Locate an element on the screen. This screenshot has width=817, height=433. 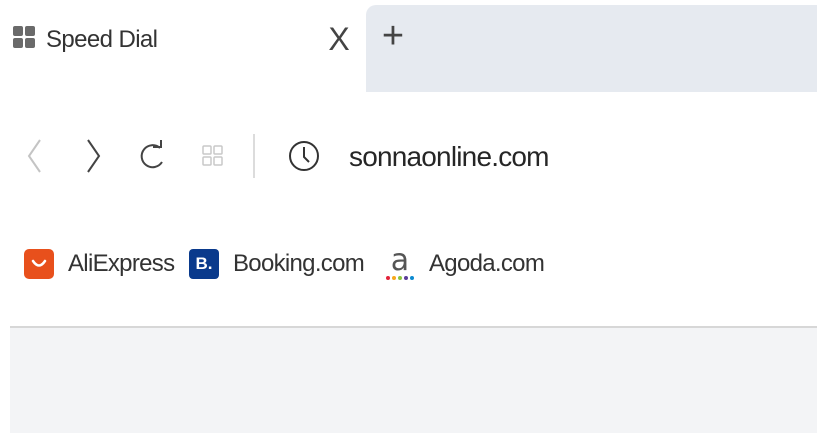
bookmark-agoda: a Agoda.com is located at coordinates (465, 263).